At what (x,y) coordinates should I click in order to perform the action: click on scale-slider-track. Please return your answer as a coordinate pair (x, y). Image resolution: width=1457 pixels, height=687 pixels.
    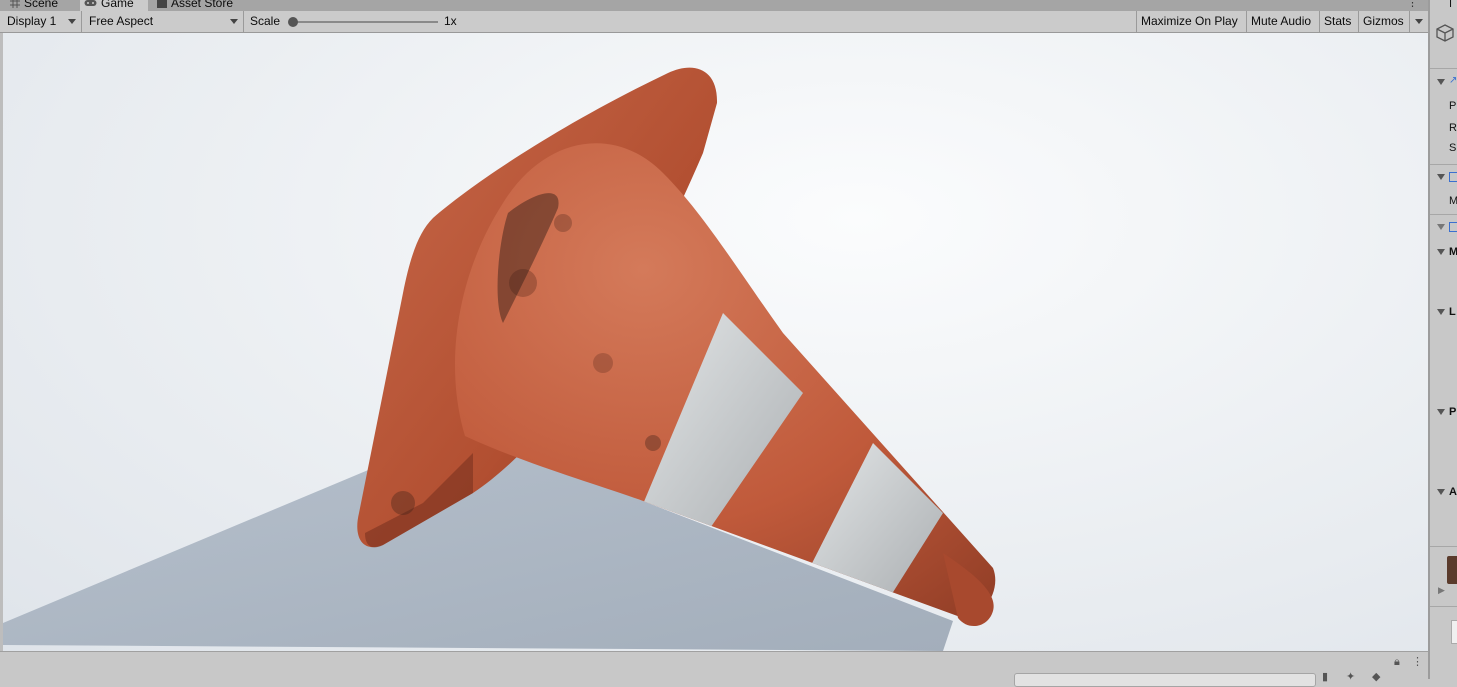
    Looking at the image, I should click on (365, 22).